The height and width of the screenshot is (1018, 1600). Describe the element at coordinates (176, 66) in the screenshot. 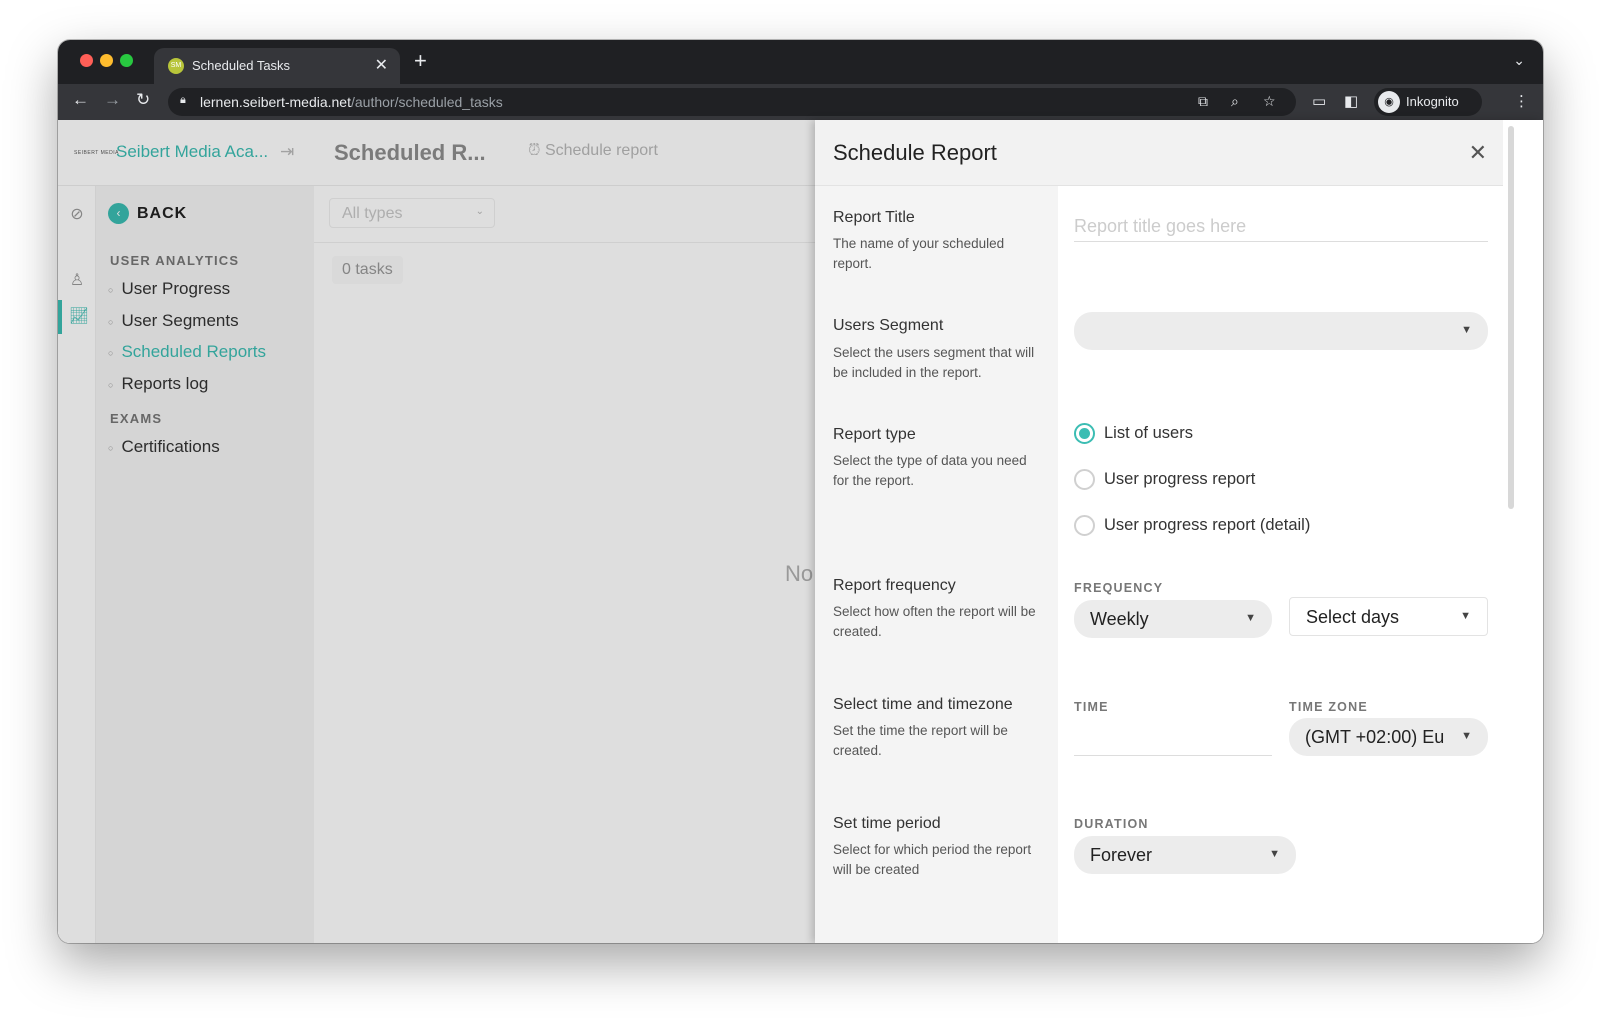

I see `favicon-icon: SM` at that location.